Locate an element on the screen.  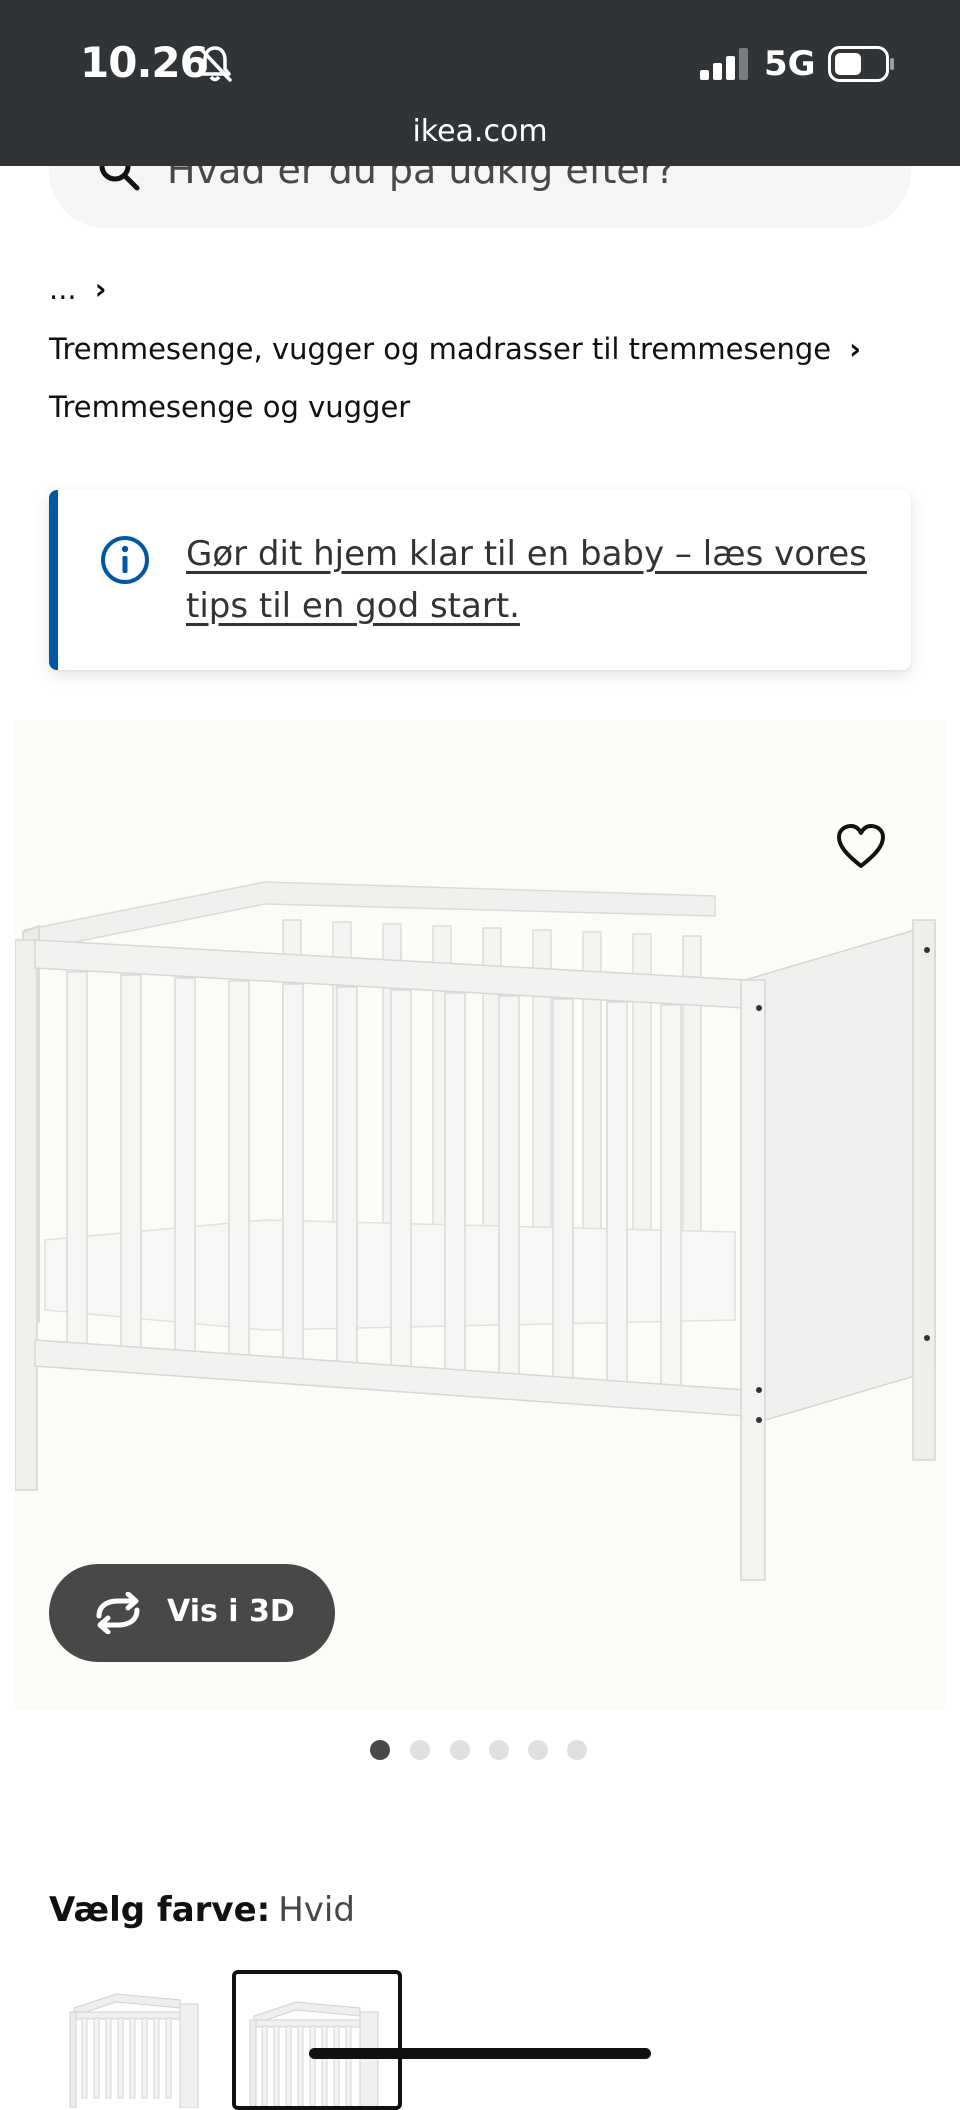
view-3d-label: Vis i 3D is located at coordinates (231, 1611).